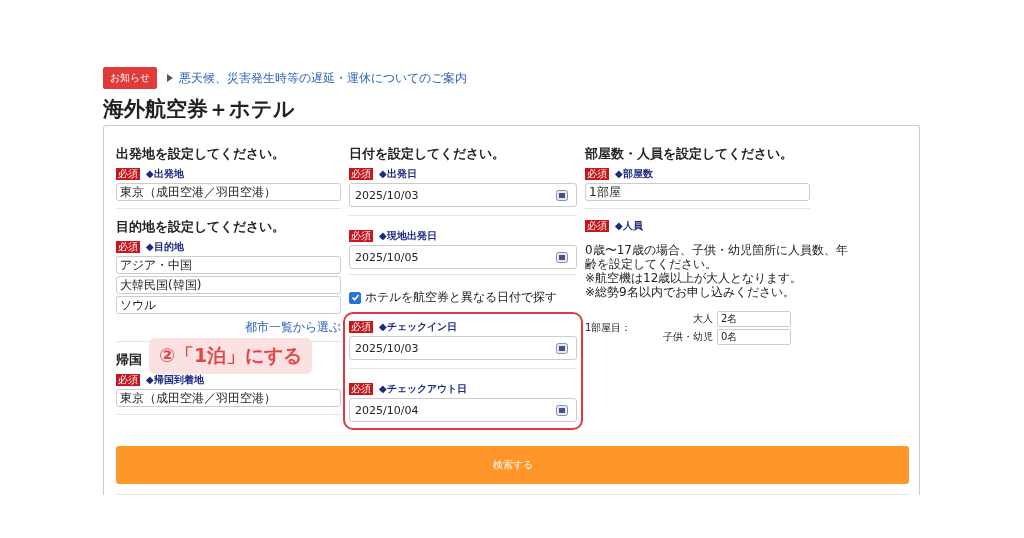 This screenshot has height=538, width=1024. I want to click on field-label: ◆人員, so click(629, 226).